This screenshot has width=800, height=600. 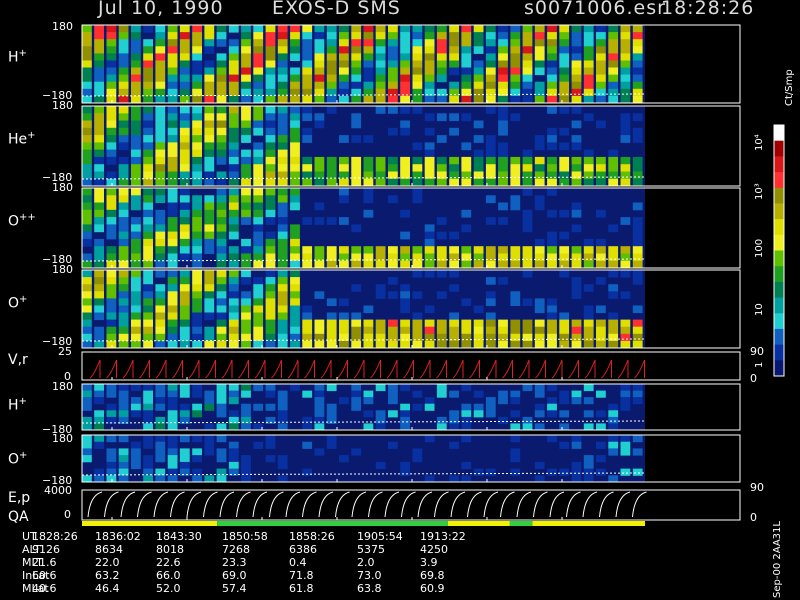 I want to click on tick-ep-right-top: 90, so click(x=757, y=487).